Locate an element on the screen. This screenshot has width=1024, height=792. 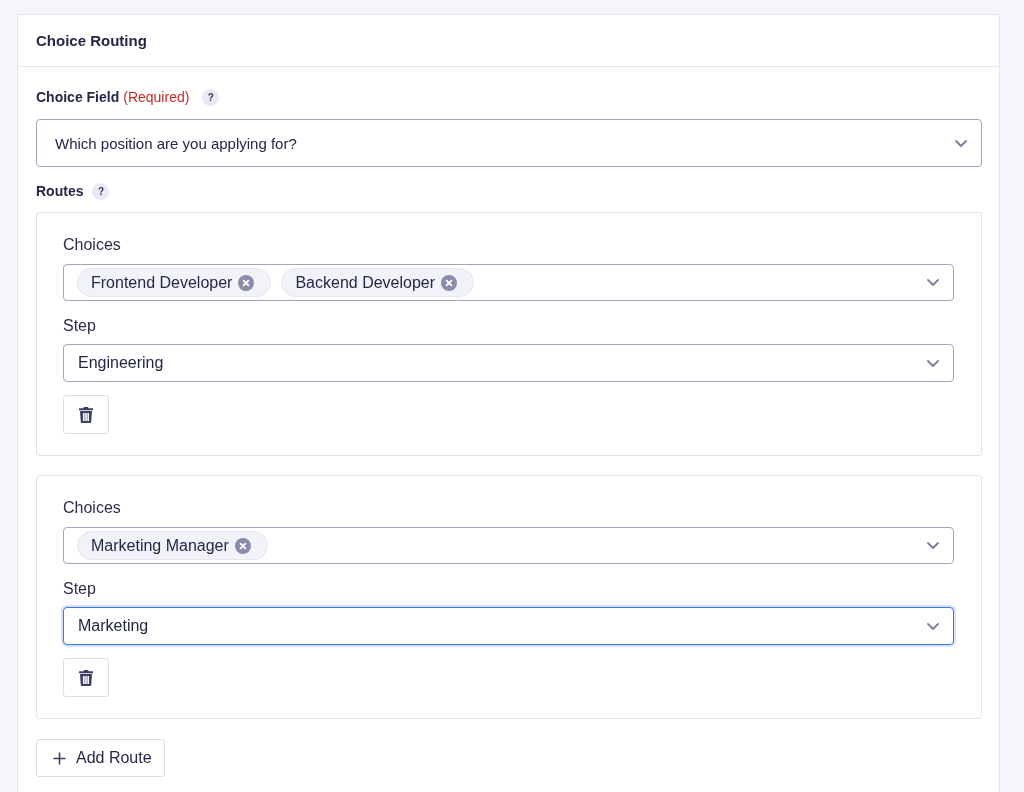
tag-label: Marketing Manager is located at coordinates (160, 545).